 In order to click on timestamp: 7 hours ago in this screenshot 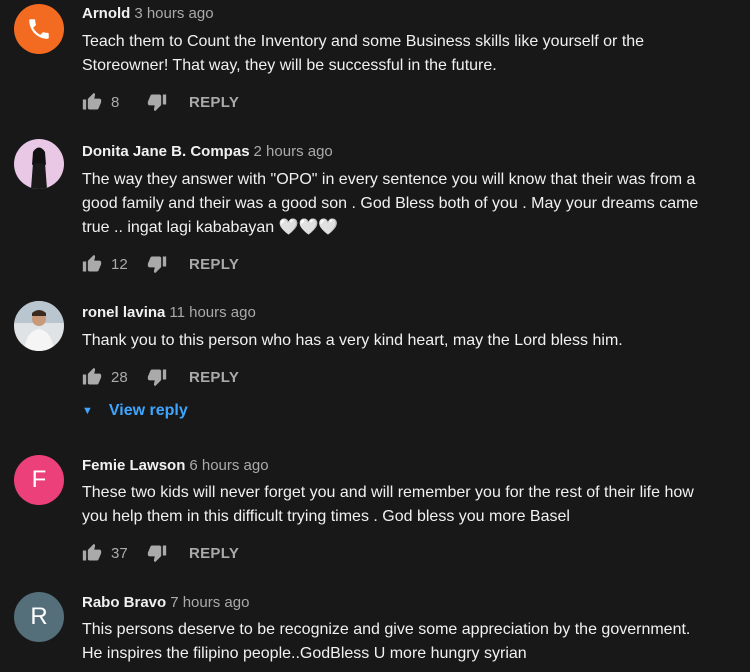, I will do `click(209, 602)`.